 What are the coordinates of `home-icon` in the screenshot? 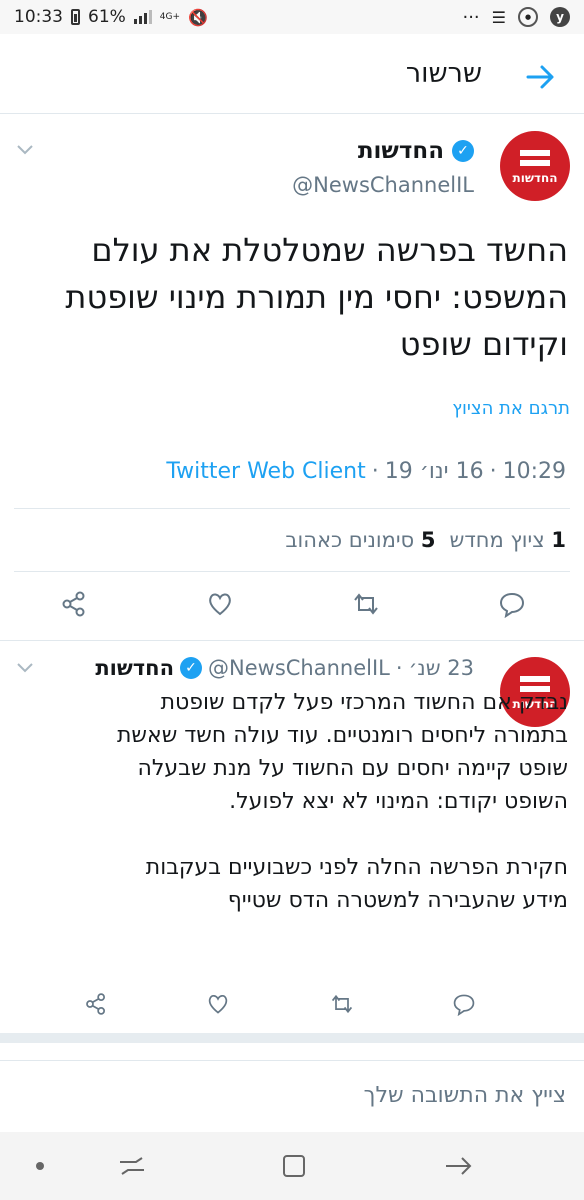 It's located at (294, 1166).